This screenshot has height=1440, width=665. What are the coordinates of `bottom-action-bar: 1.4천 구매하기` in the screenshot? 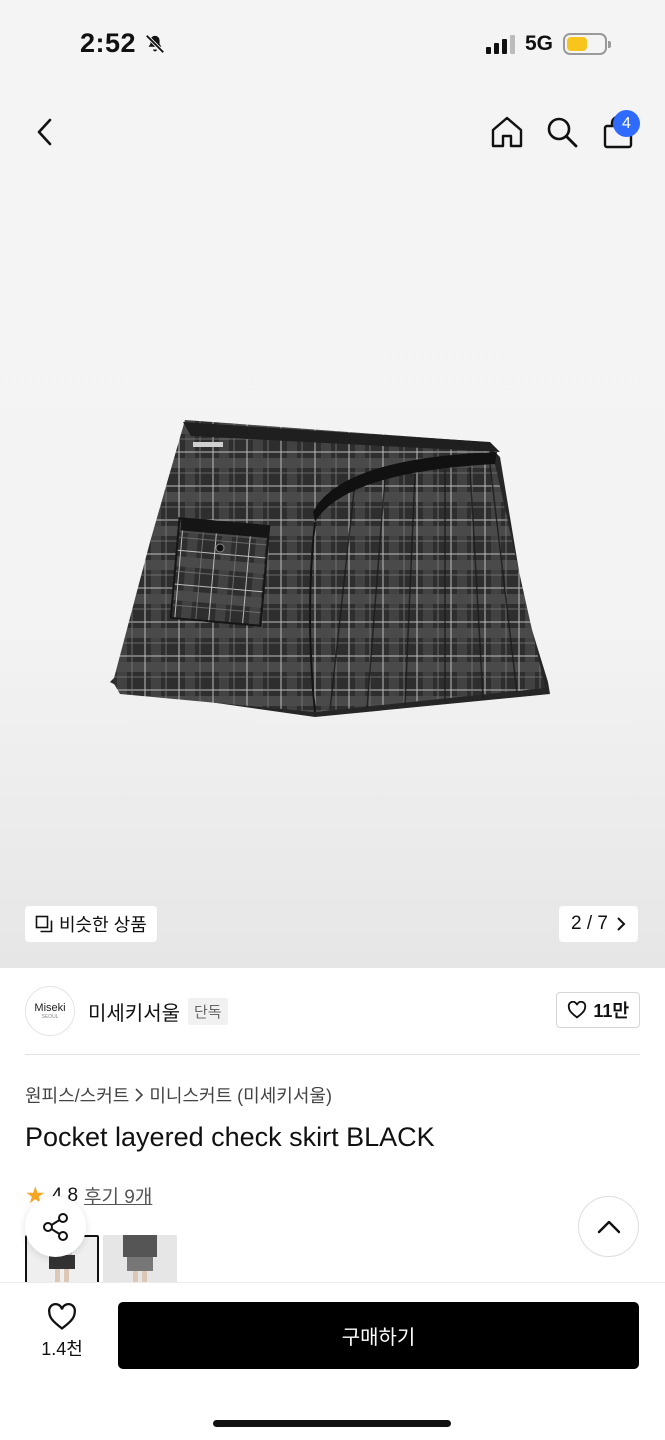 It's located at (332, 1361).